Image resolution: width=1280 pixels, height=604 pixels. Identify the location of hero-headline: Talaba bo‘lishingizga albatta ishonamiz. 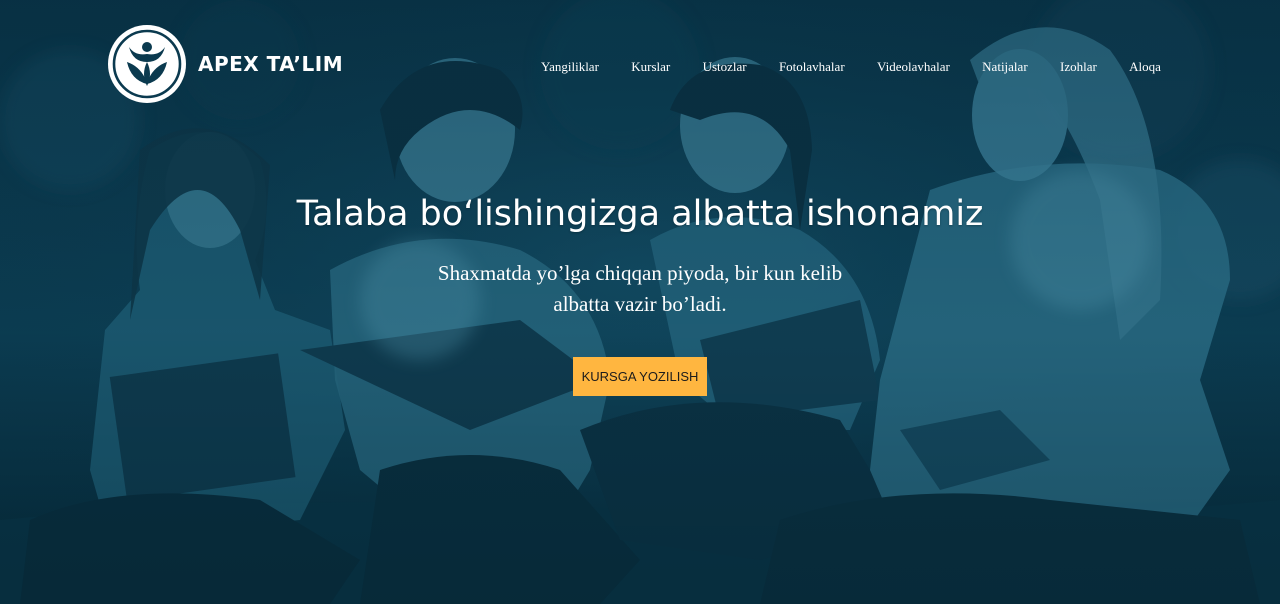
(640, 214).